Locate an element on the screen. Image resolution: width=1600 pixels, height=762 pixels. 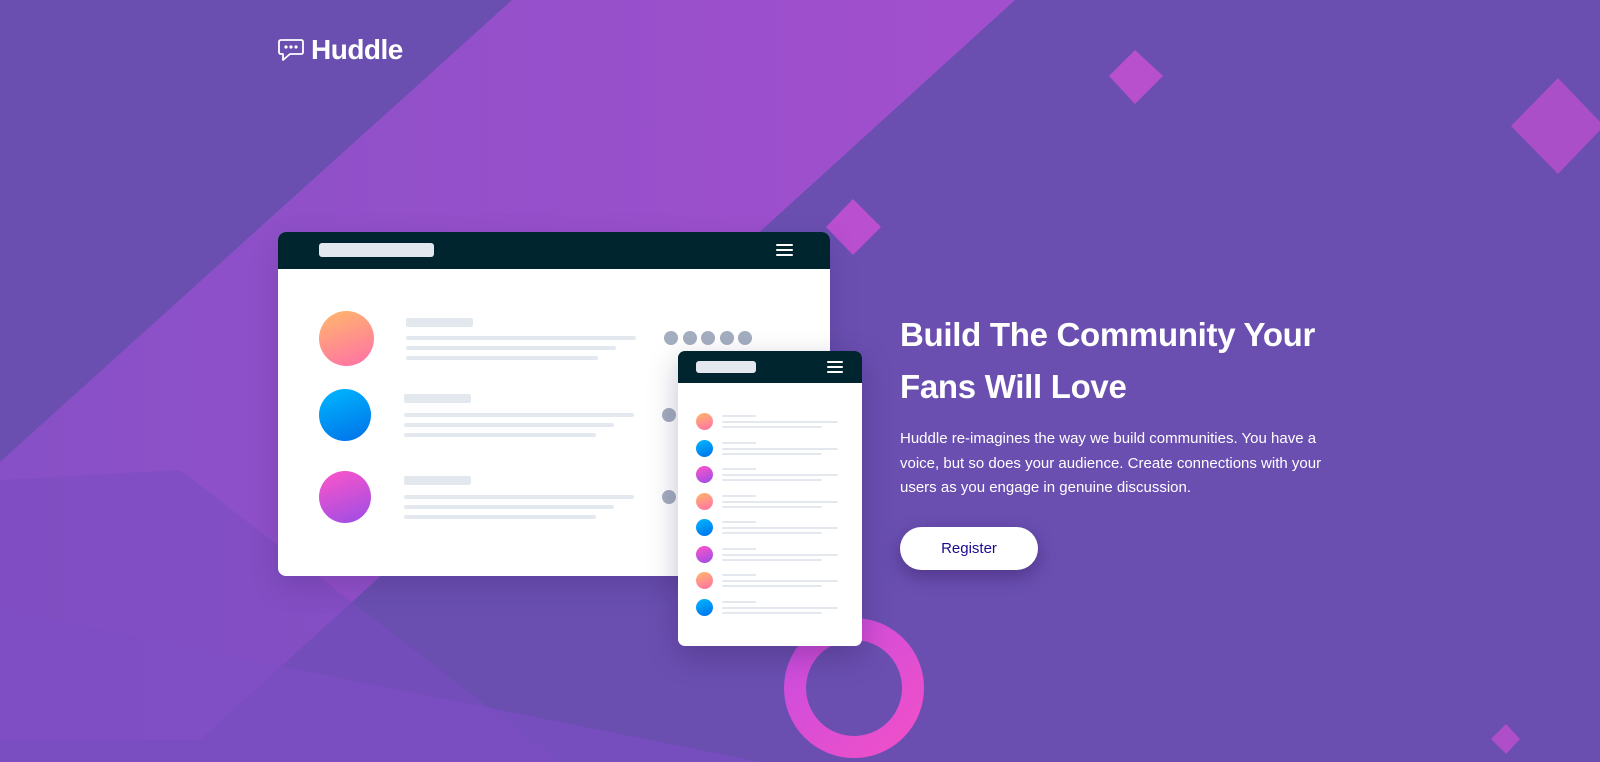
brand-name: Huddle is located at coordinates (357, 49).